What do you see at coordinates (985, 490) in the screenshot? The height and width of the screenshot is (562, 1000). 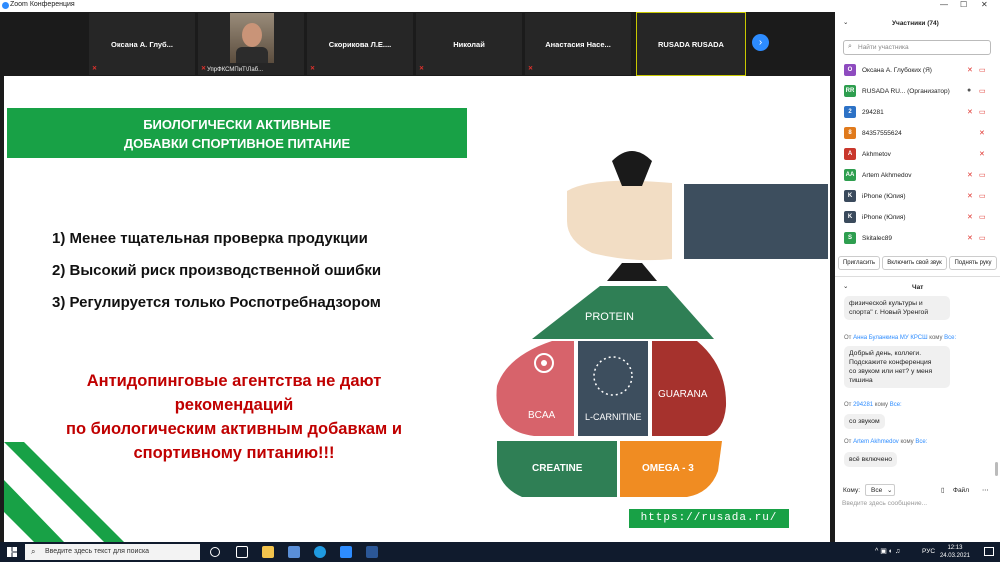 I see `more-icon: ⋯` at bounding box center [985, 490].